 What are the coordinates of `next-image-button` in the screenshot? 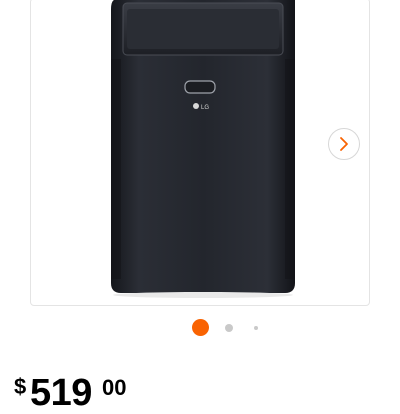 It's located at (344, 144).